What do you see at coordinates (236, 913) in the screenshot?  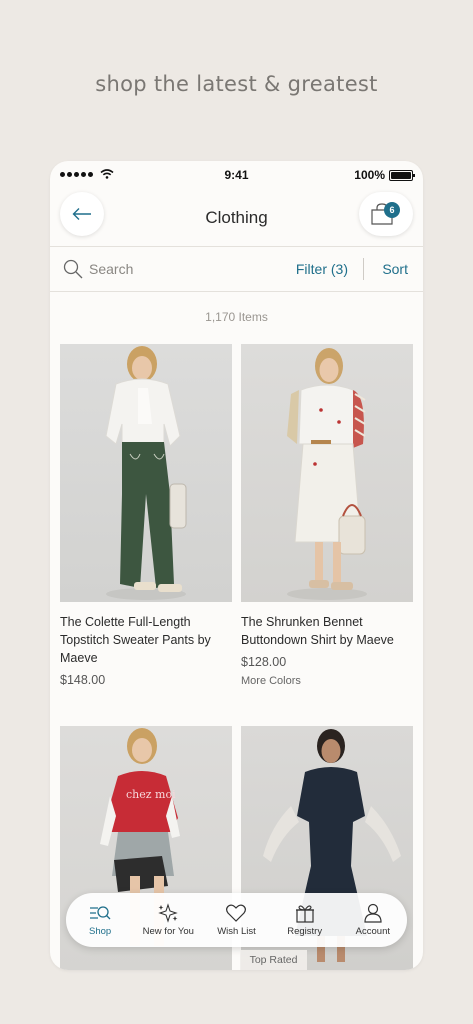 I see `heart-icon` at bounding box center [236, 913].